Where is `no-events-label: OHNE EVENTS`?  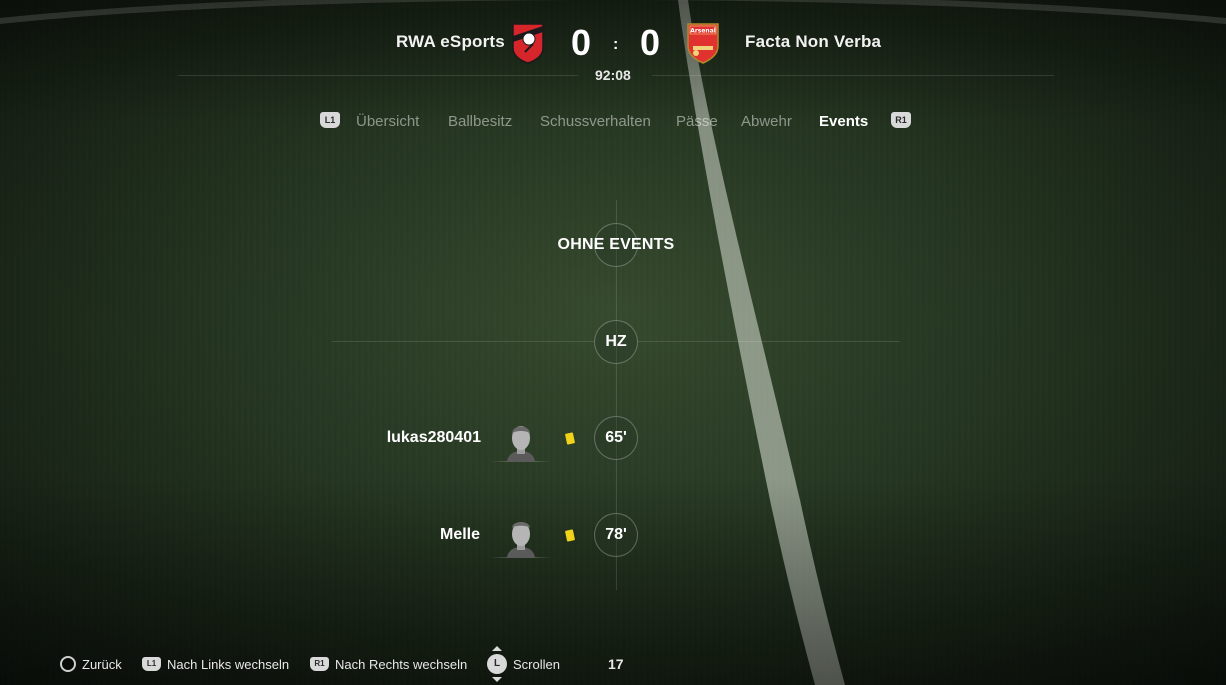 no-events-label: OHNE EVENTS is located at coordinates (616, 244).